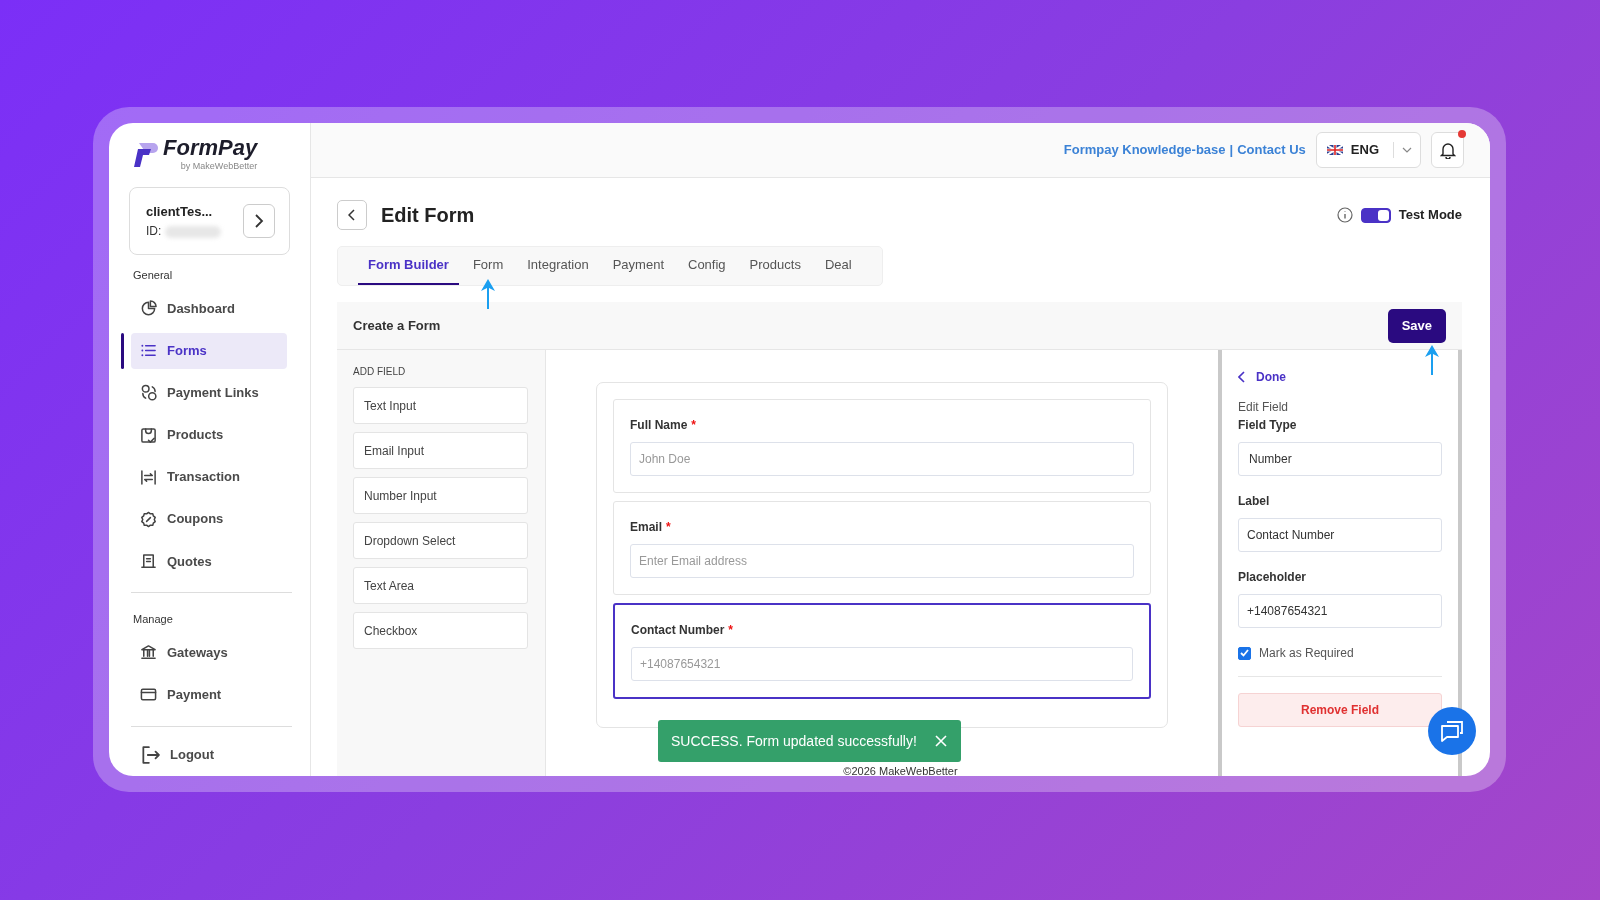 Image resolution: width=1600 pixels, height=900 pixels. Describe the element at coordinates (882, 459) in the screenshot. I see `input-field: John Doe` at that location.